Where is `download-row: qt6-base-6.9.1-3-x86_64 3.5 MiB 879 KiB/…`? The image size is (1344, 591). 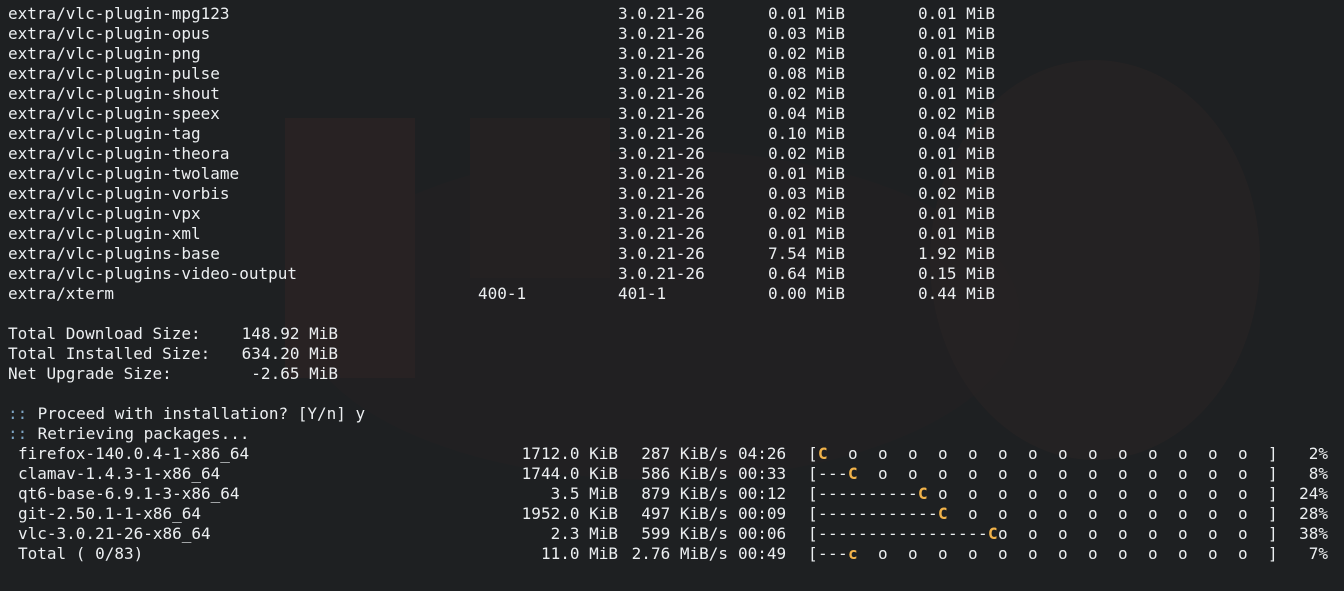
download-row: qt6-base-6.9.1-3-x86_64 3.5 MiB 879 KiB/… is located at coordinates (664, 494).